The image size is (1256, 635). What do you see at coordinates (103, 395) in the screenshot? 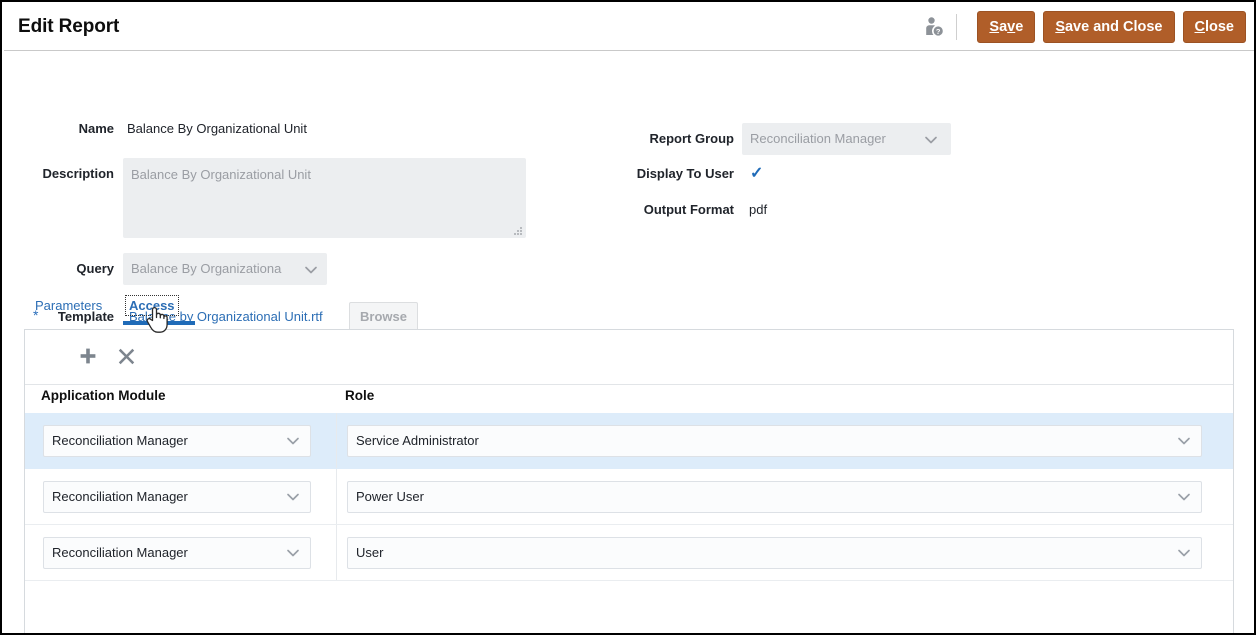
I see `column-header-application-module: Application Module` at bounding box center [103, 395].